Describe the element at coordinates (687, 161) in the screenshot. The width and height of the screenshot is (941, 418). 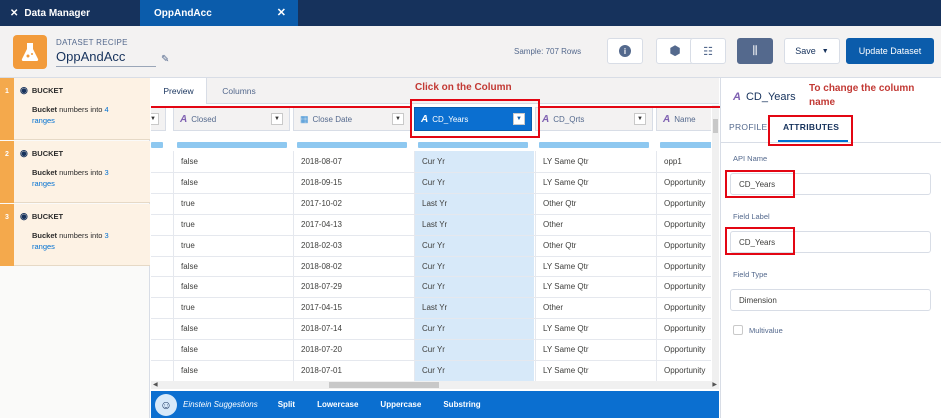
I see `table-cell: opp1` at that location.